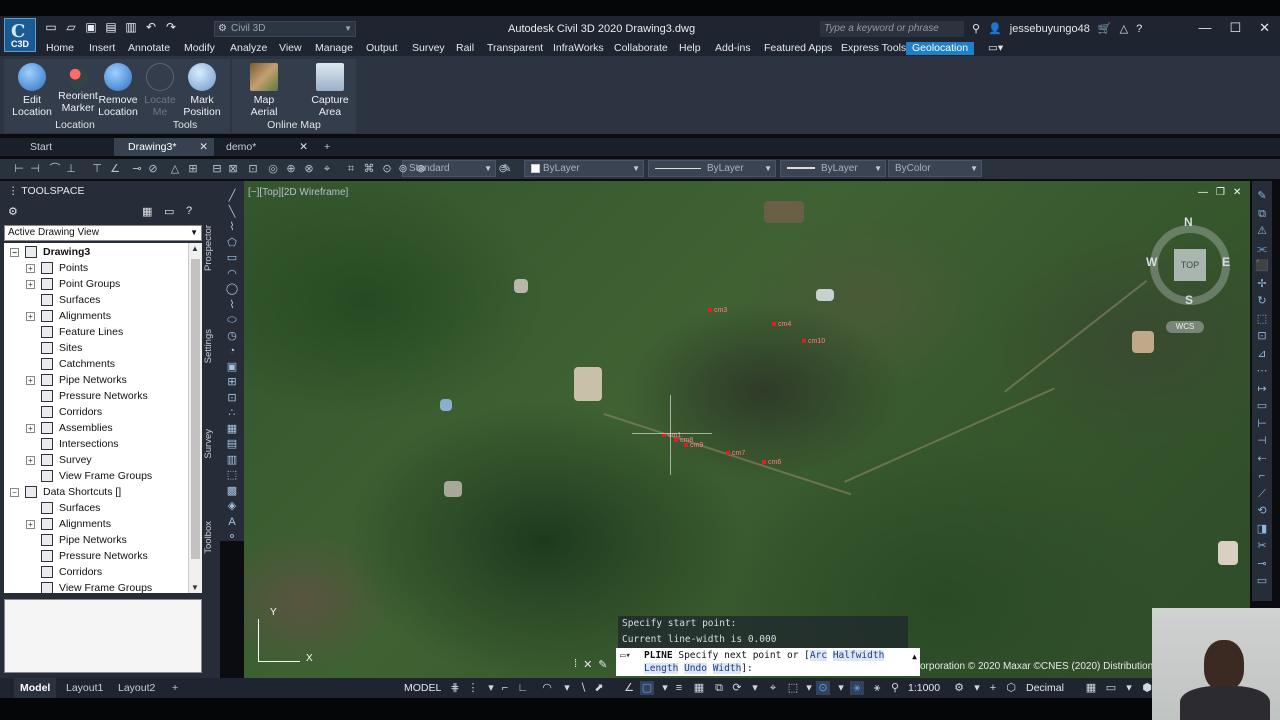  I want to click on angular-dim-icon: ∠, so click(115, 169).